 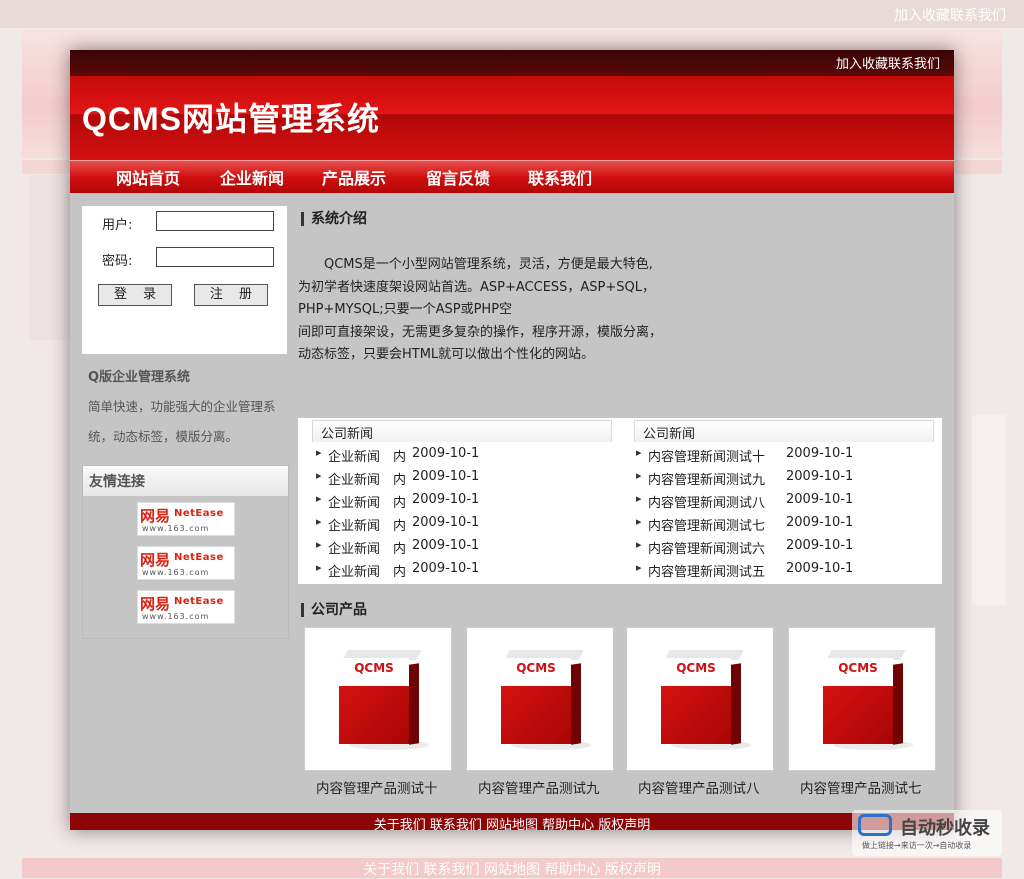 What do you see at coordinates (512, 176) in the screenshot?
I see `main-nav: 网站首页 企业新闻 产品展示 留言反馈 联系我们` at bounding box center [512, 176].